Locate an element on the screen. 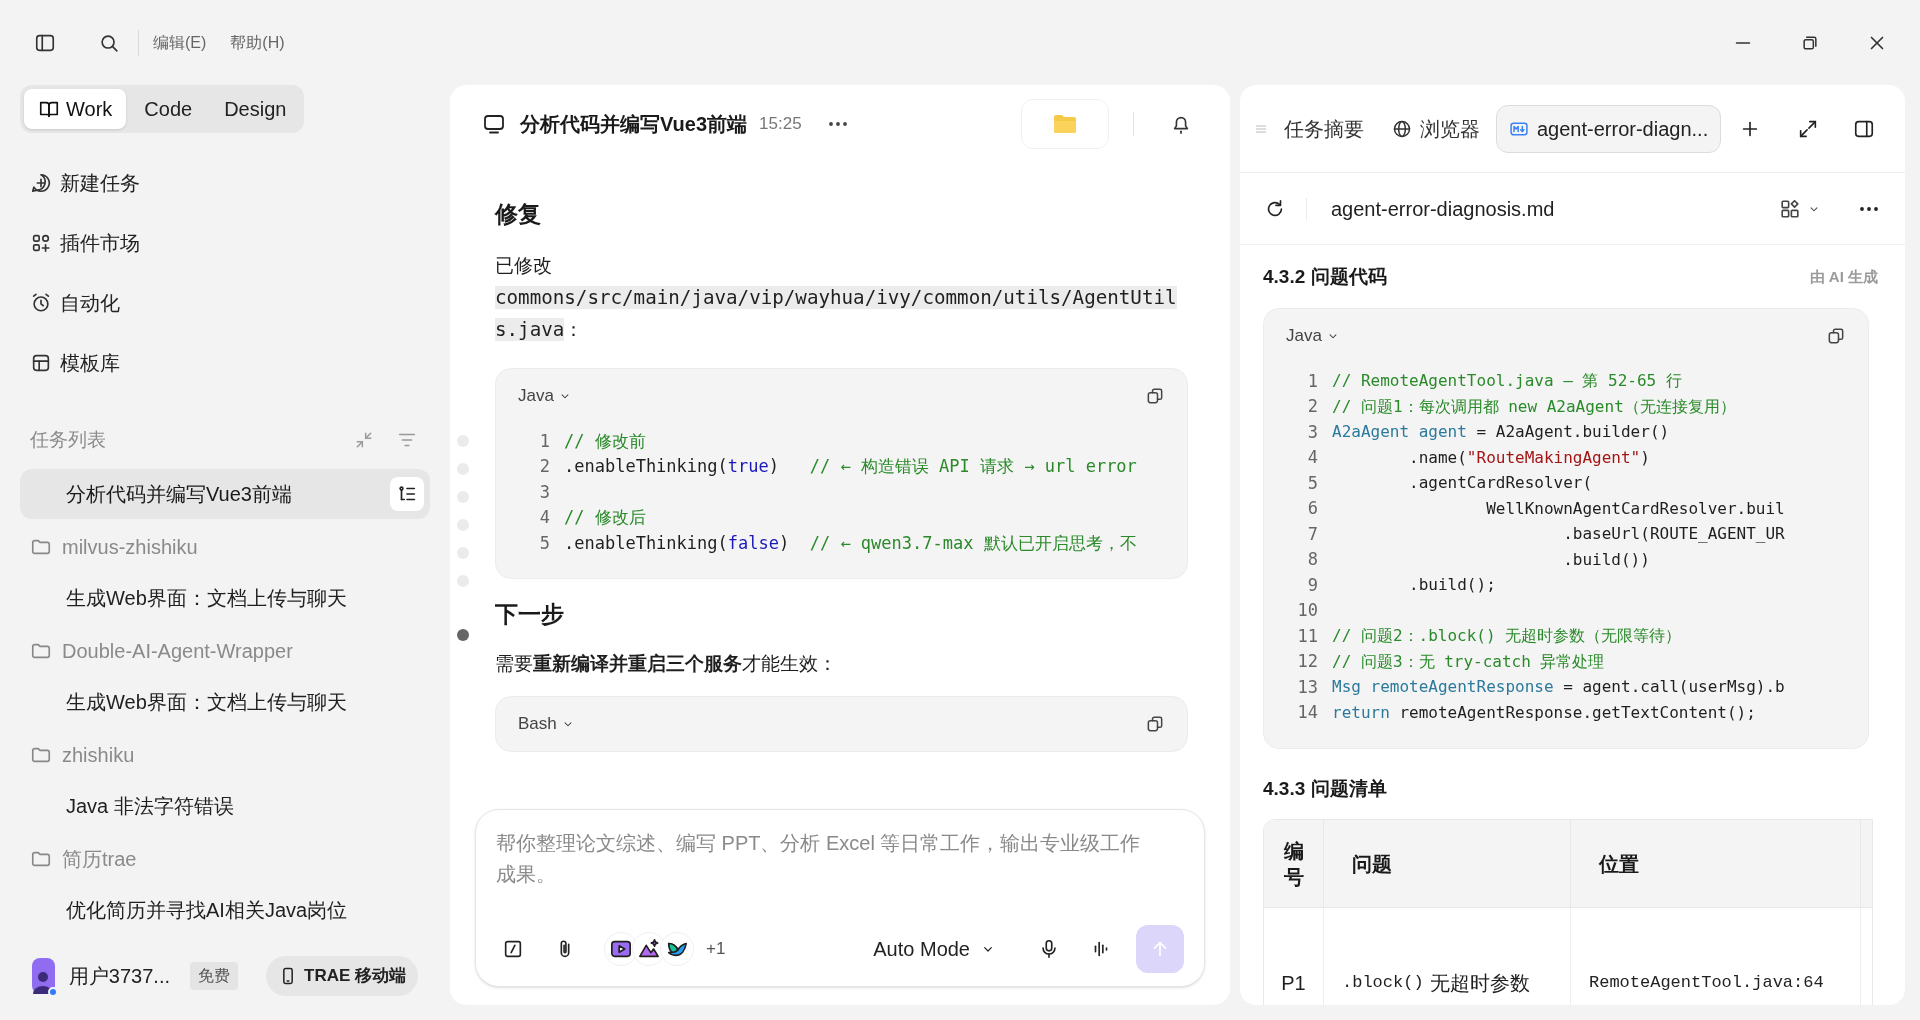 The height and width of the screenshot is (1020, 1920). line-number: 7 is located at coordinates (1312, 534).